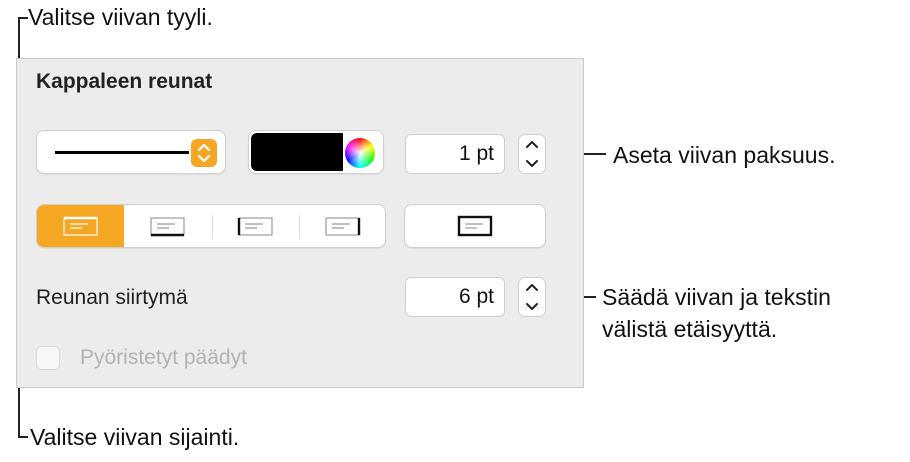 The width and height of the screenshot is (910, 462). Describe the element at coordinates (455, 297) in the screenshot. I see `offset-field: 6 pt` at that location.